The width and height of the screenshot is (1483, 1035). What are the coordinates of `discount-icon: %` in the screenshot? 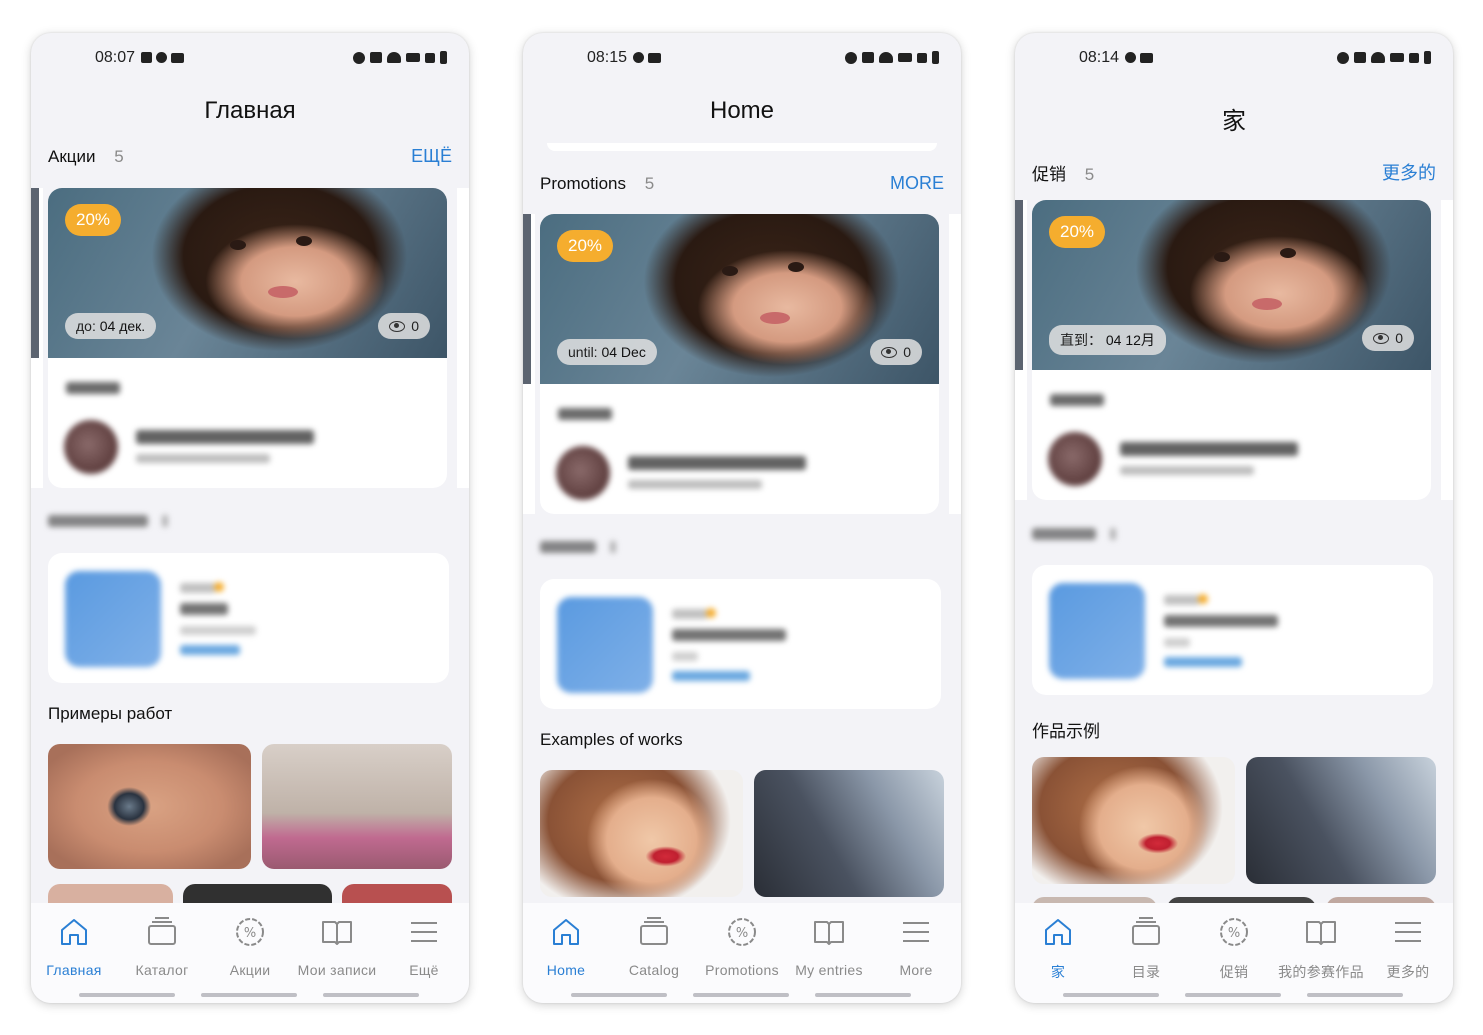 It's located at (250, 932).